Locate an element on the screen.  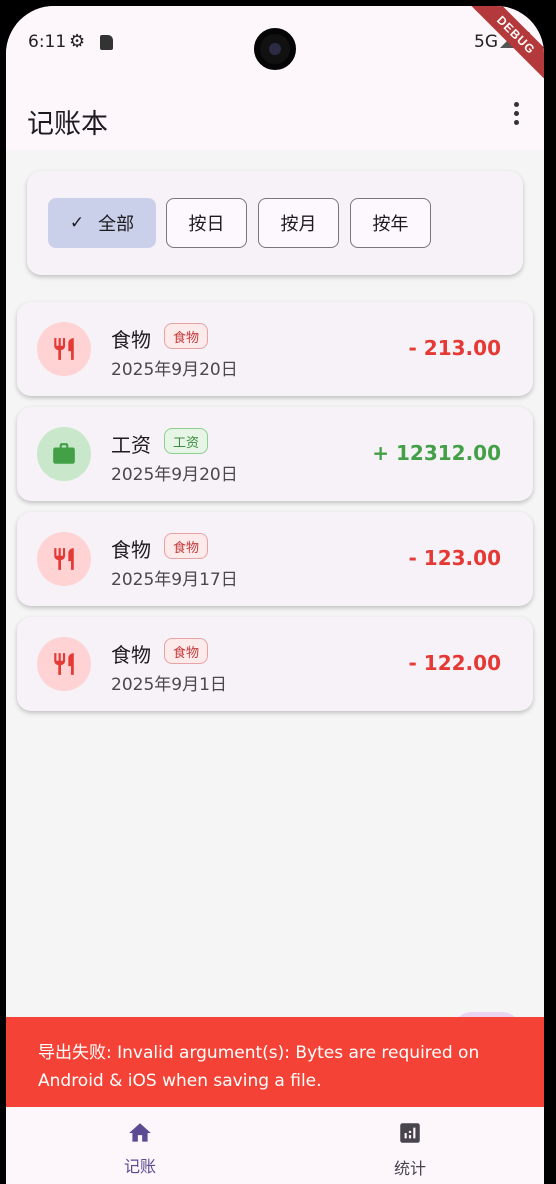
nav-item-bookkeeping: 记账 is located at coordinates (140, 1145).